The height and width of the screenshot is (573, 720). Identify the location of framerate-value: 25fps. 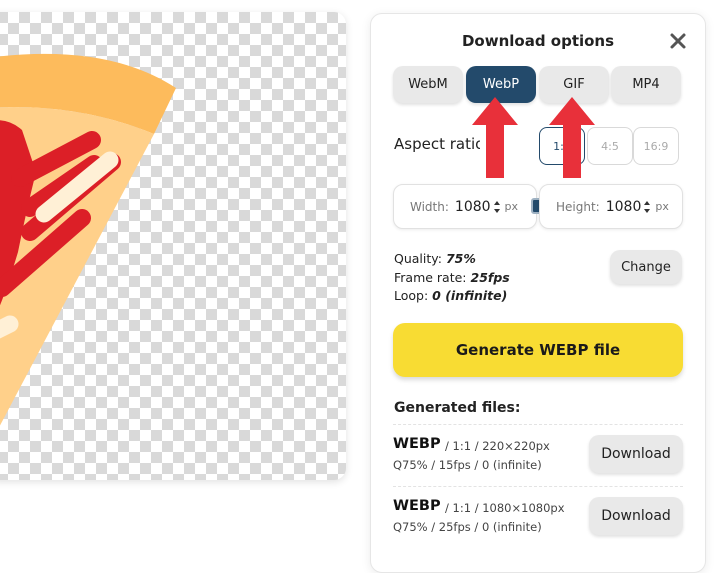
(490, 277).